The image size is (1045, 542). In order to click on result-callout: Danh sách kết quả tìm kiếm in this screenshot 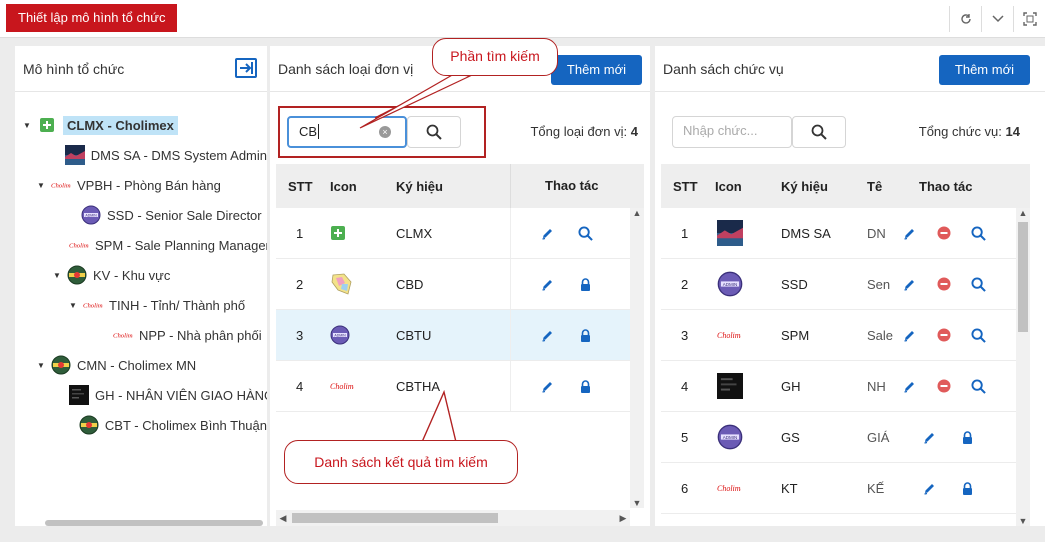, I will do `click(401, 462)`.